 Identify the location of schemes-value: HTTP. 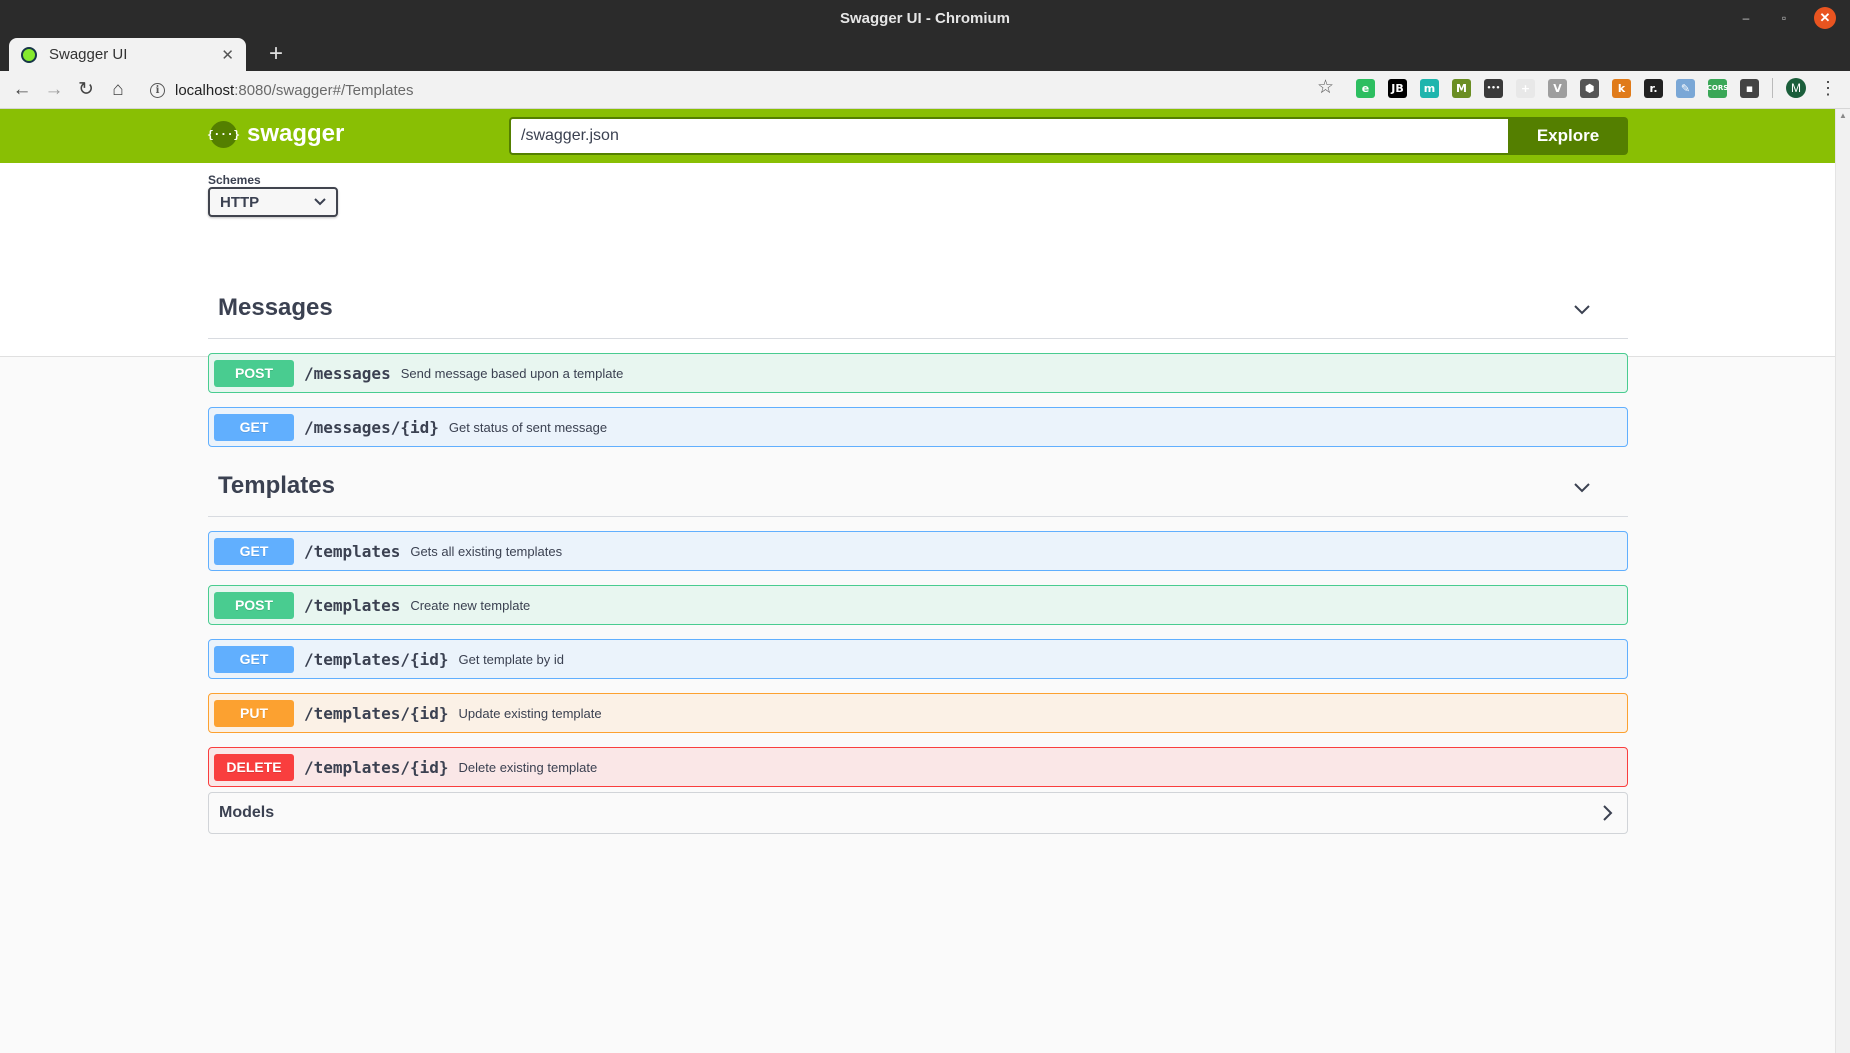
(240, 202).